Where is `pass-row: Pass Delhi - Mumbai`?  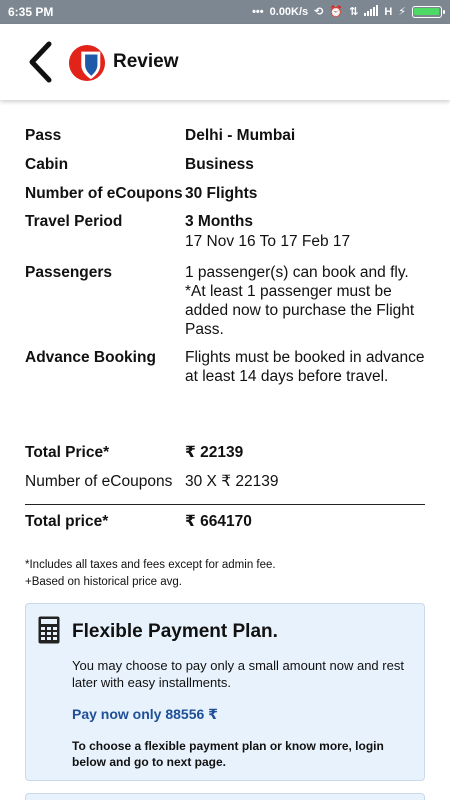 pass-row: Pass Delhi - Mumbai is located at coordinates (225, 135).